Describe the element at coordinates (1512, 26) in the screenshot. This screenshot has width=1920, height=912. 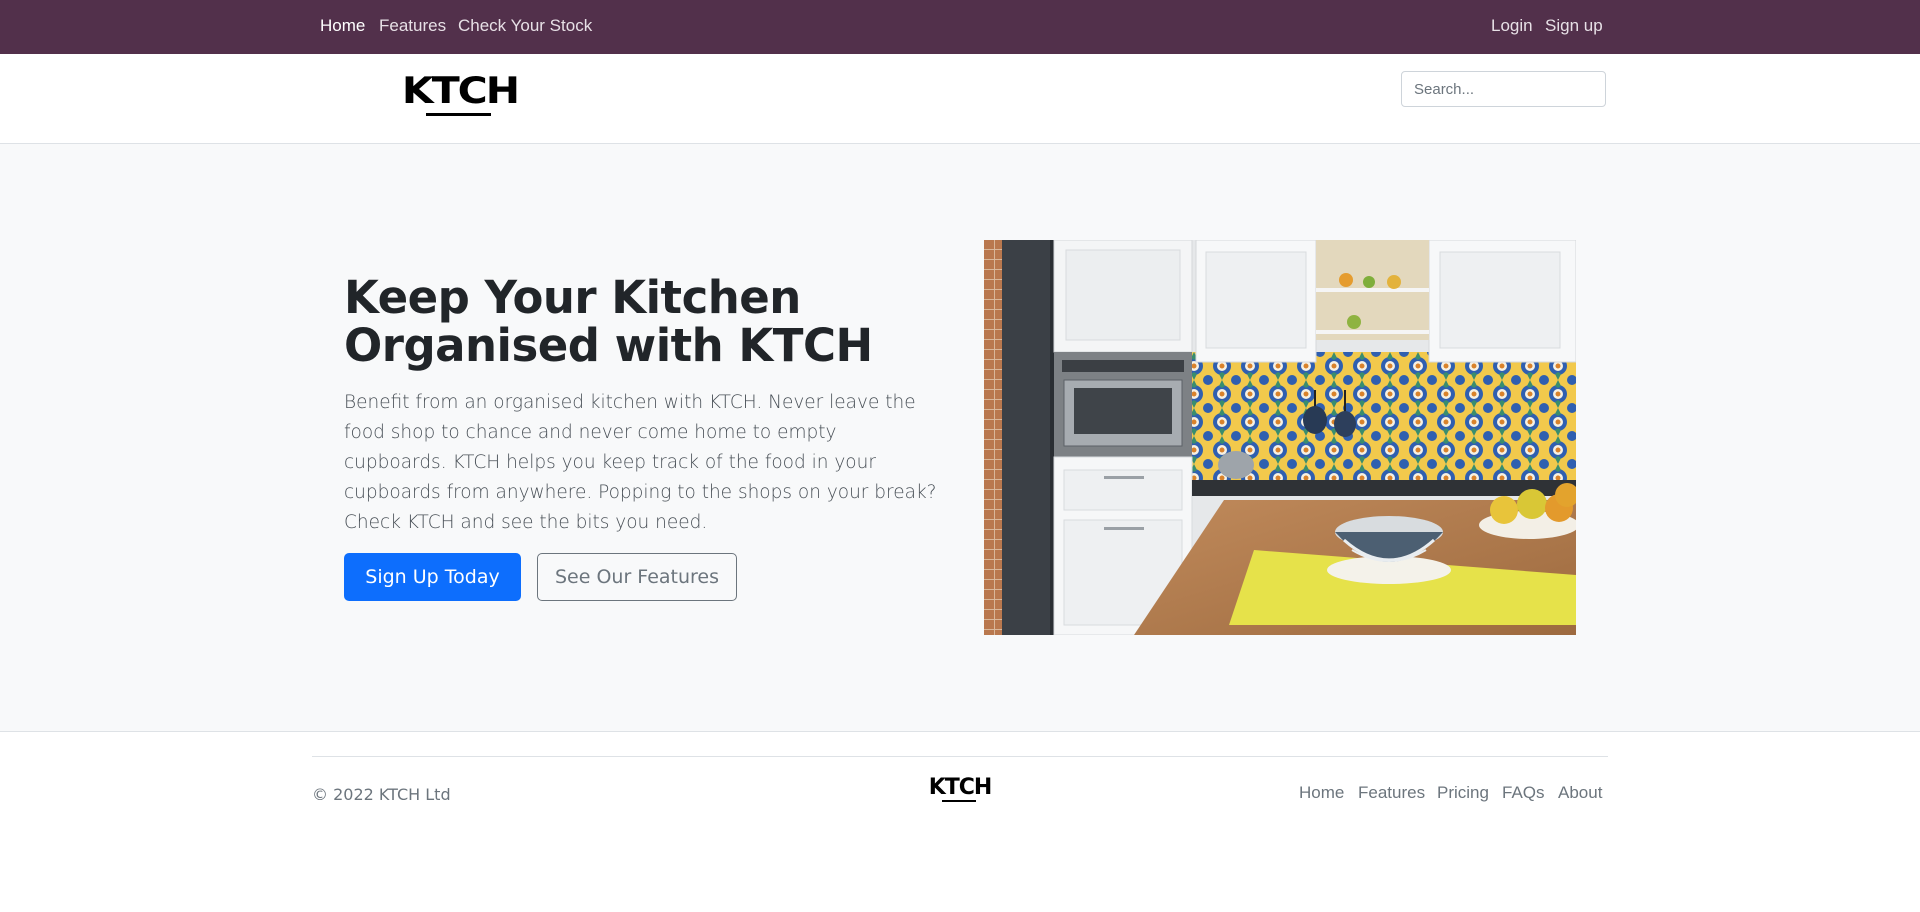
I see `login-link: Login` at that location.